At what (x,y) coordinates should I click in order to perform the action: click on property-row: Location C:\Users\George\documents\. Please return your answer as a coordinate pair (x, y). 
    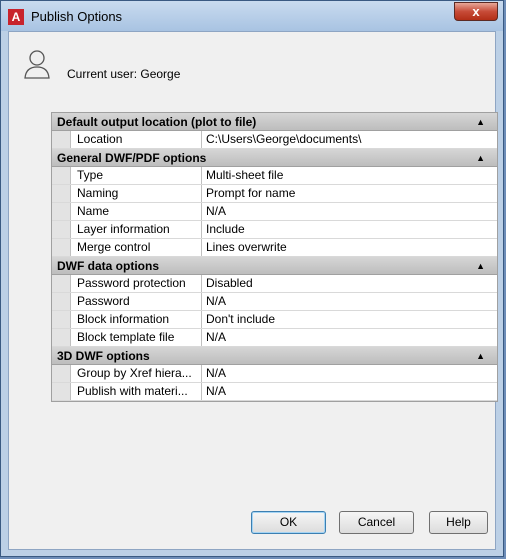
    Looking at the image, I should click on (274, 140).